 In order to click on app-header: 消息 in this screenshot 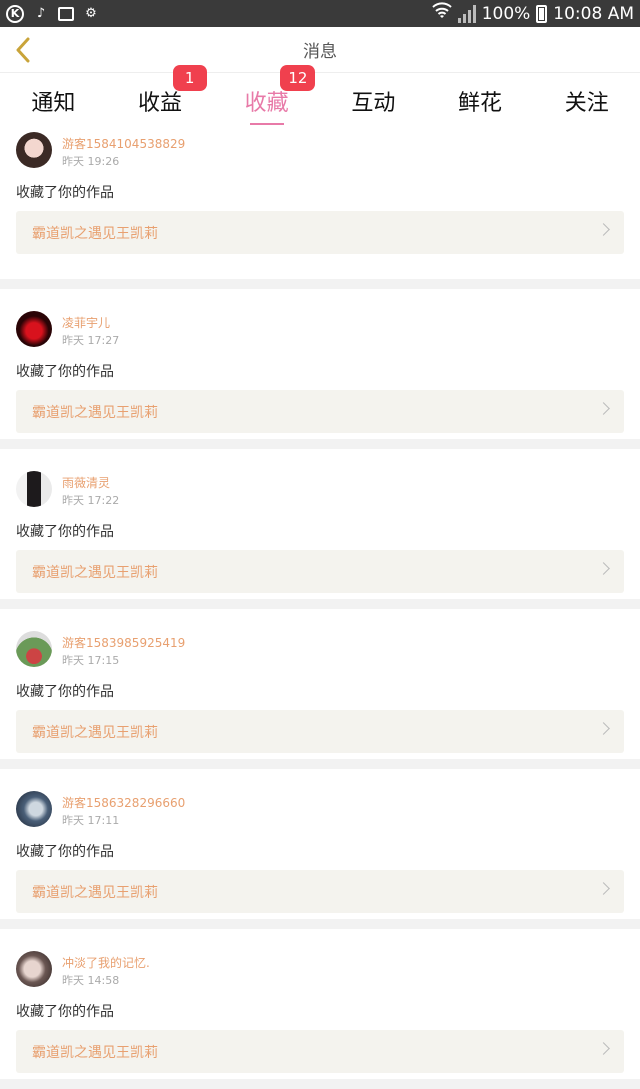, I will do `click(320, 50)`.